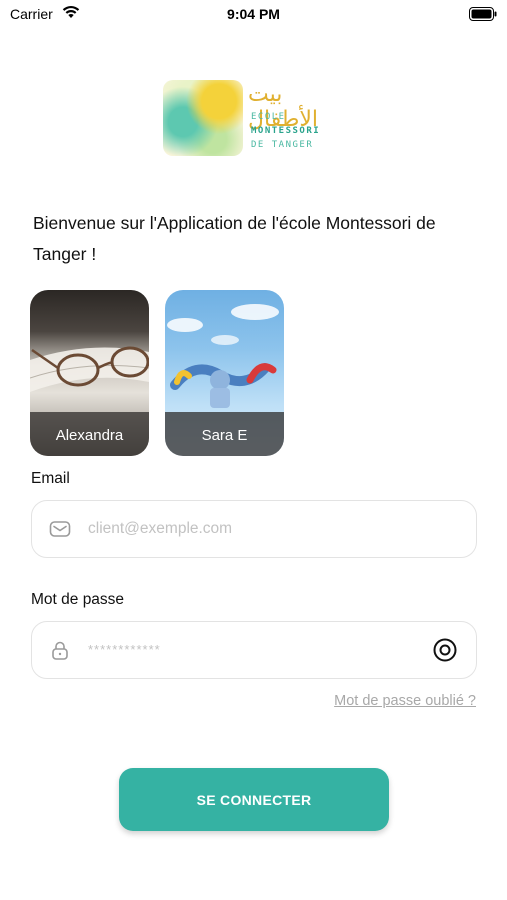  Describe the element at coordinates (203, 118) in the screenshot. I see `logo-watercolor-icon` at that location.